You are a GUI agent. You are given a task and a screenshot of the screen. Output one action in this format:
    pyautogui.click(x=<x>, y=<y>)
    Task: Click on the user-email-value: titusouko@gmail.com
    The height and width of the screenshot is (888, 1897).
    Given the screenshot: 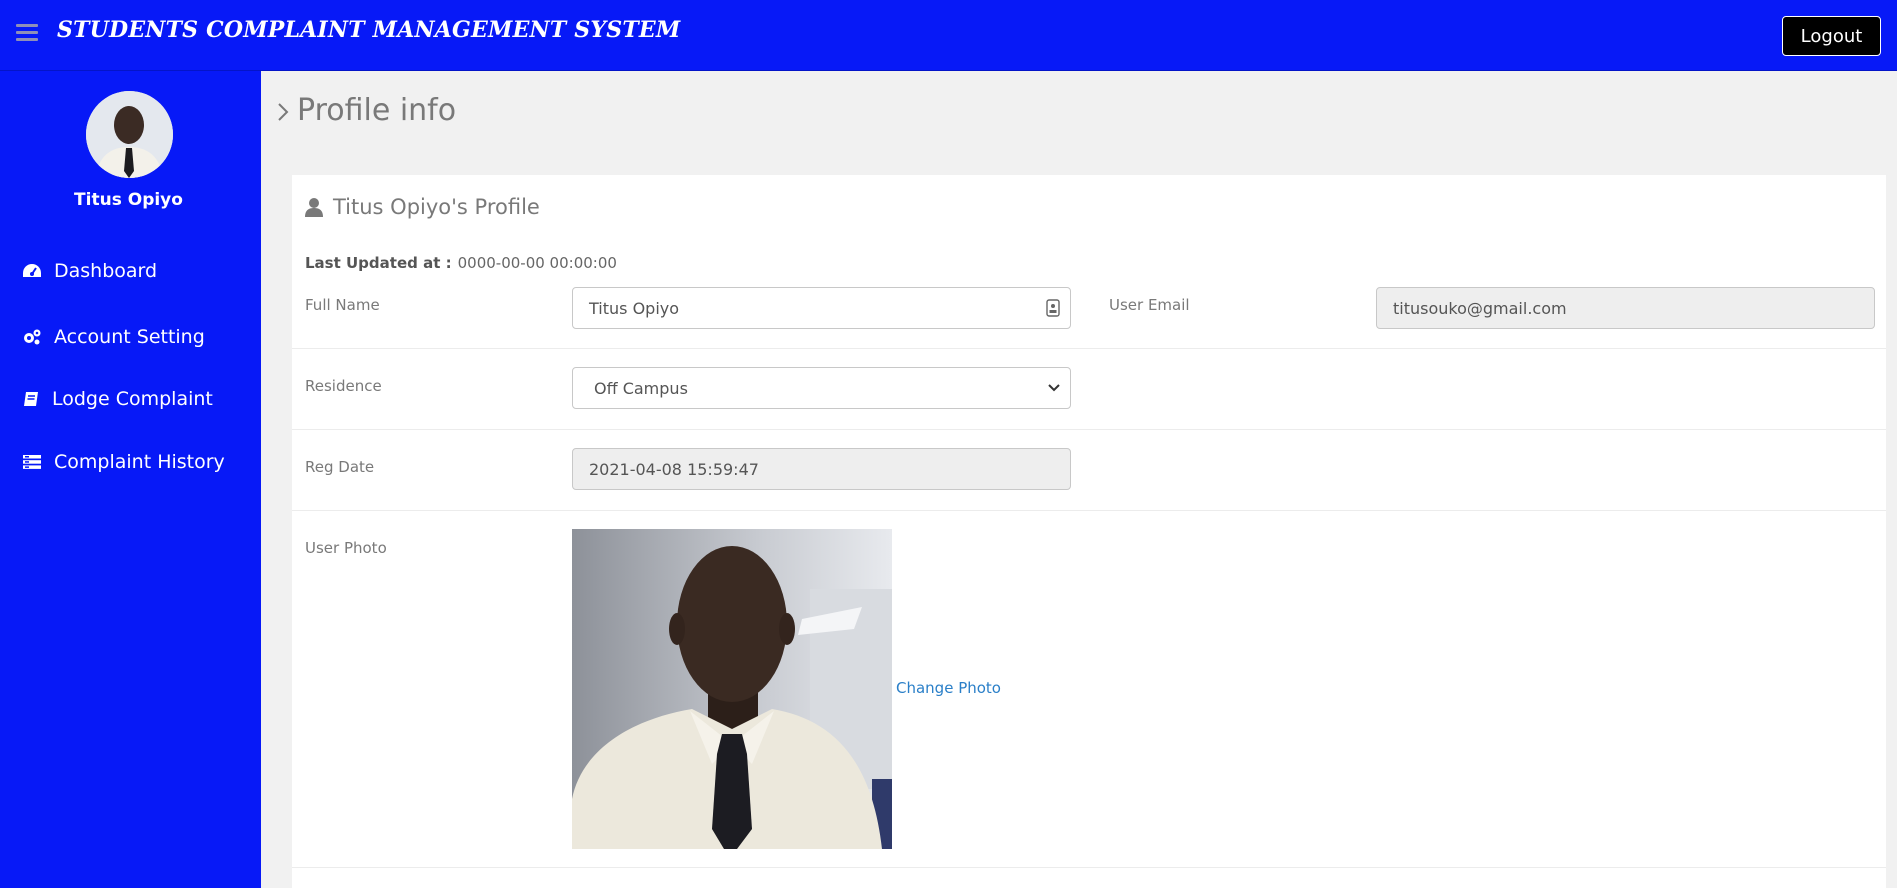 What is the action you would take?
    pyautogui.click(x=1480, y=308)
    